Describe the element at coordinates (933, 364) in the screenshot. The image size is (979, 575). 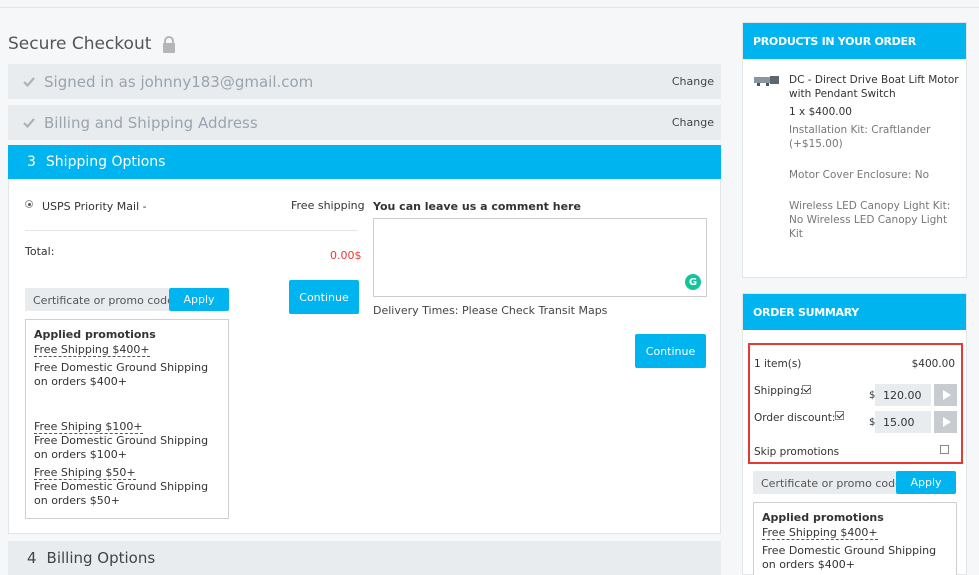
I see `items-total: $400.00` at that location.